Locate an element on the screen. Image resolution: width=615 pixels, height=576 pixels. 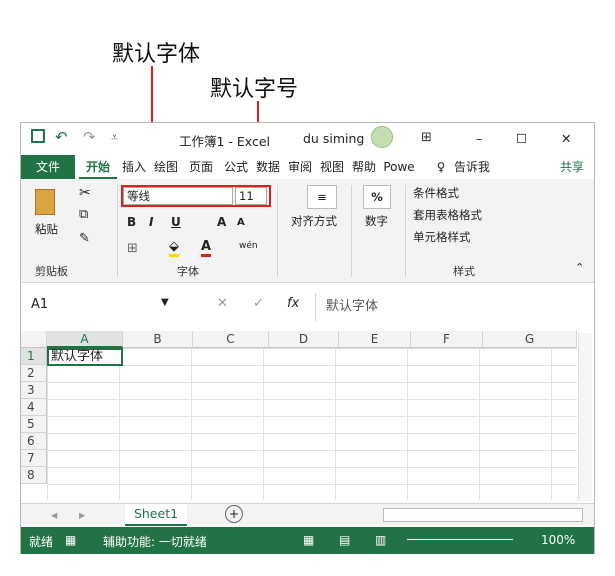
row-header-7: 7 is located at coordinates (34, 458).